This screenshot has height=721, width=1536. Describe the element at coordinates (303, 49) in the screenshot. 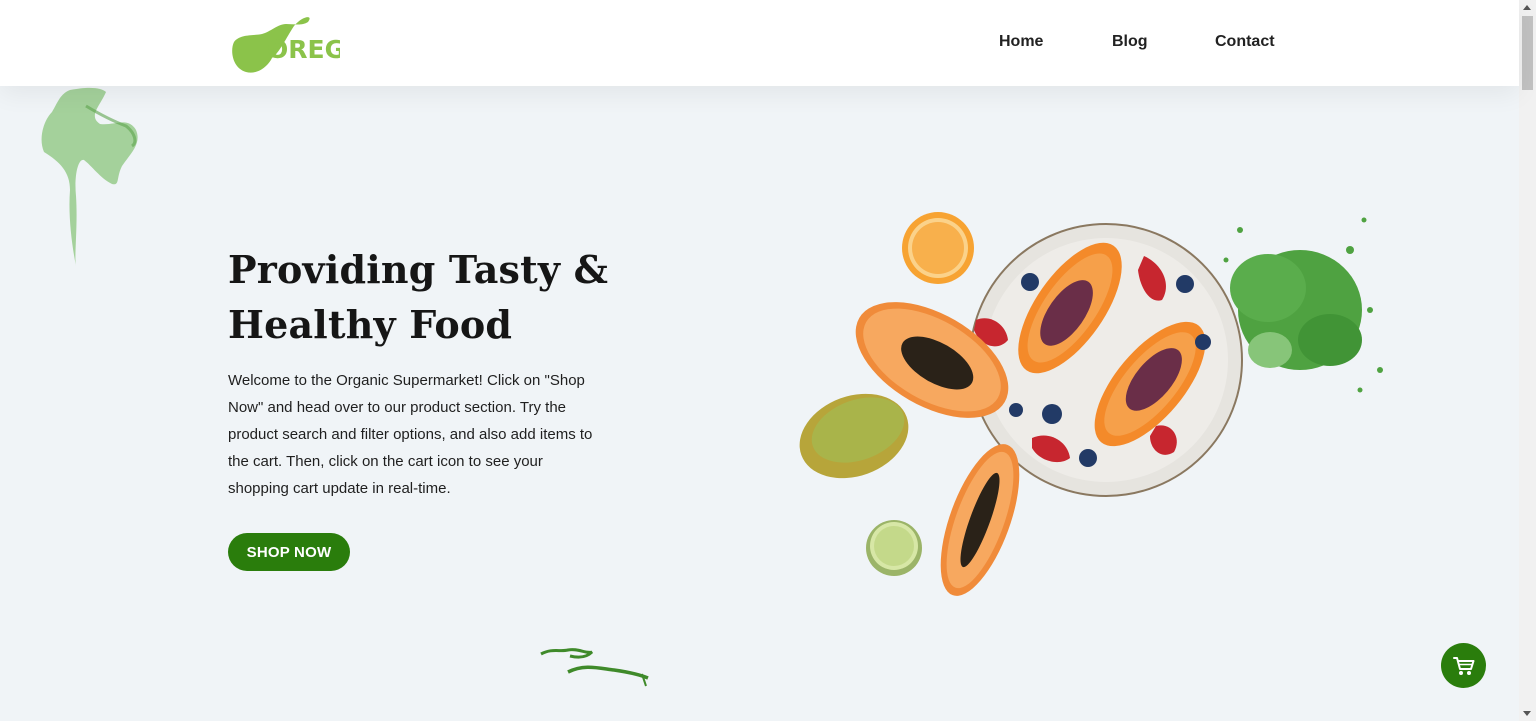

I see `svg-text: OREG` at that location.